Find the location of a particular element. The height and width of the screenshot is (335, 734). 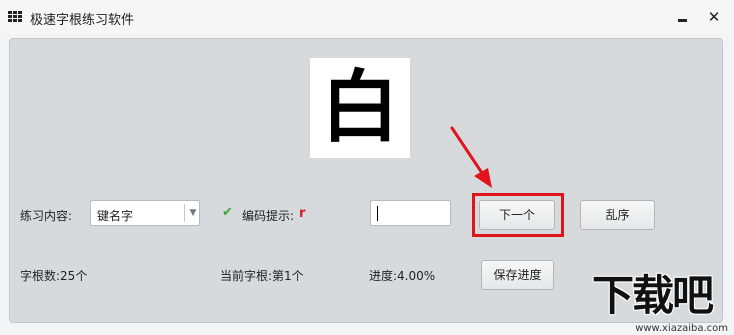

text-caret is located at coordinates (377, 213).